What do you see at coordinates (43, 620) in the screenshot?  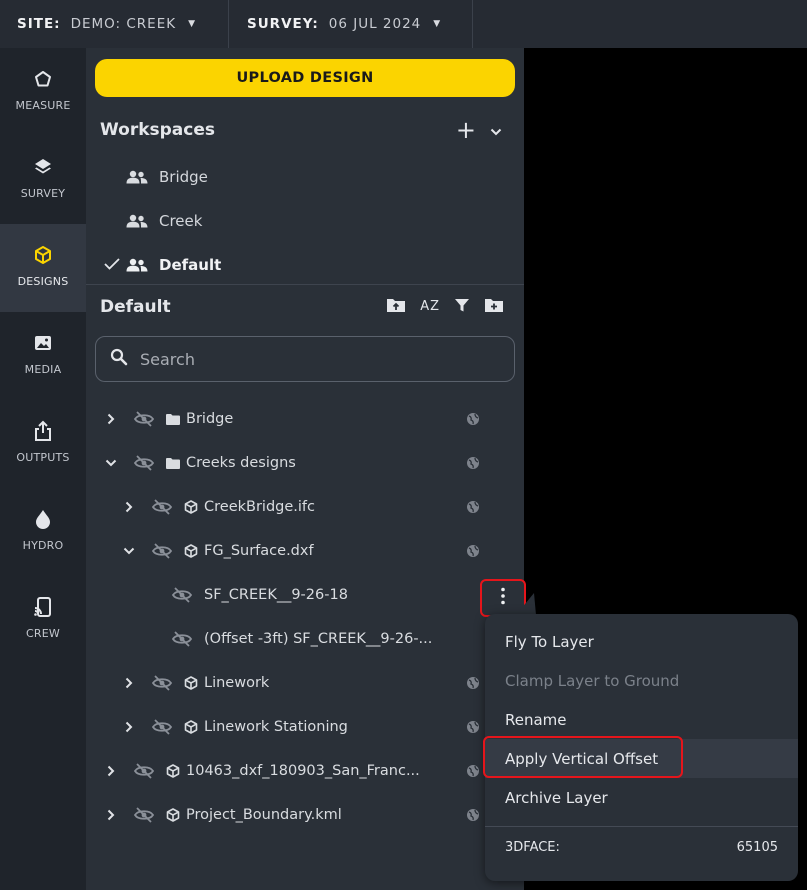 I see `nav-item-crew: CREW` at bounding box center [43, 620].